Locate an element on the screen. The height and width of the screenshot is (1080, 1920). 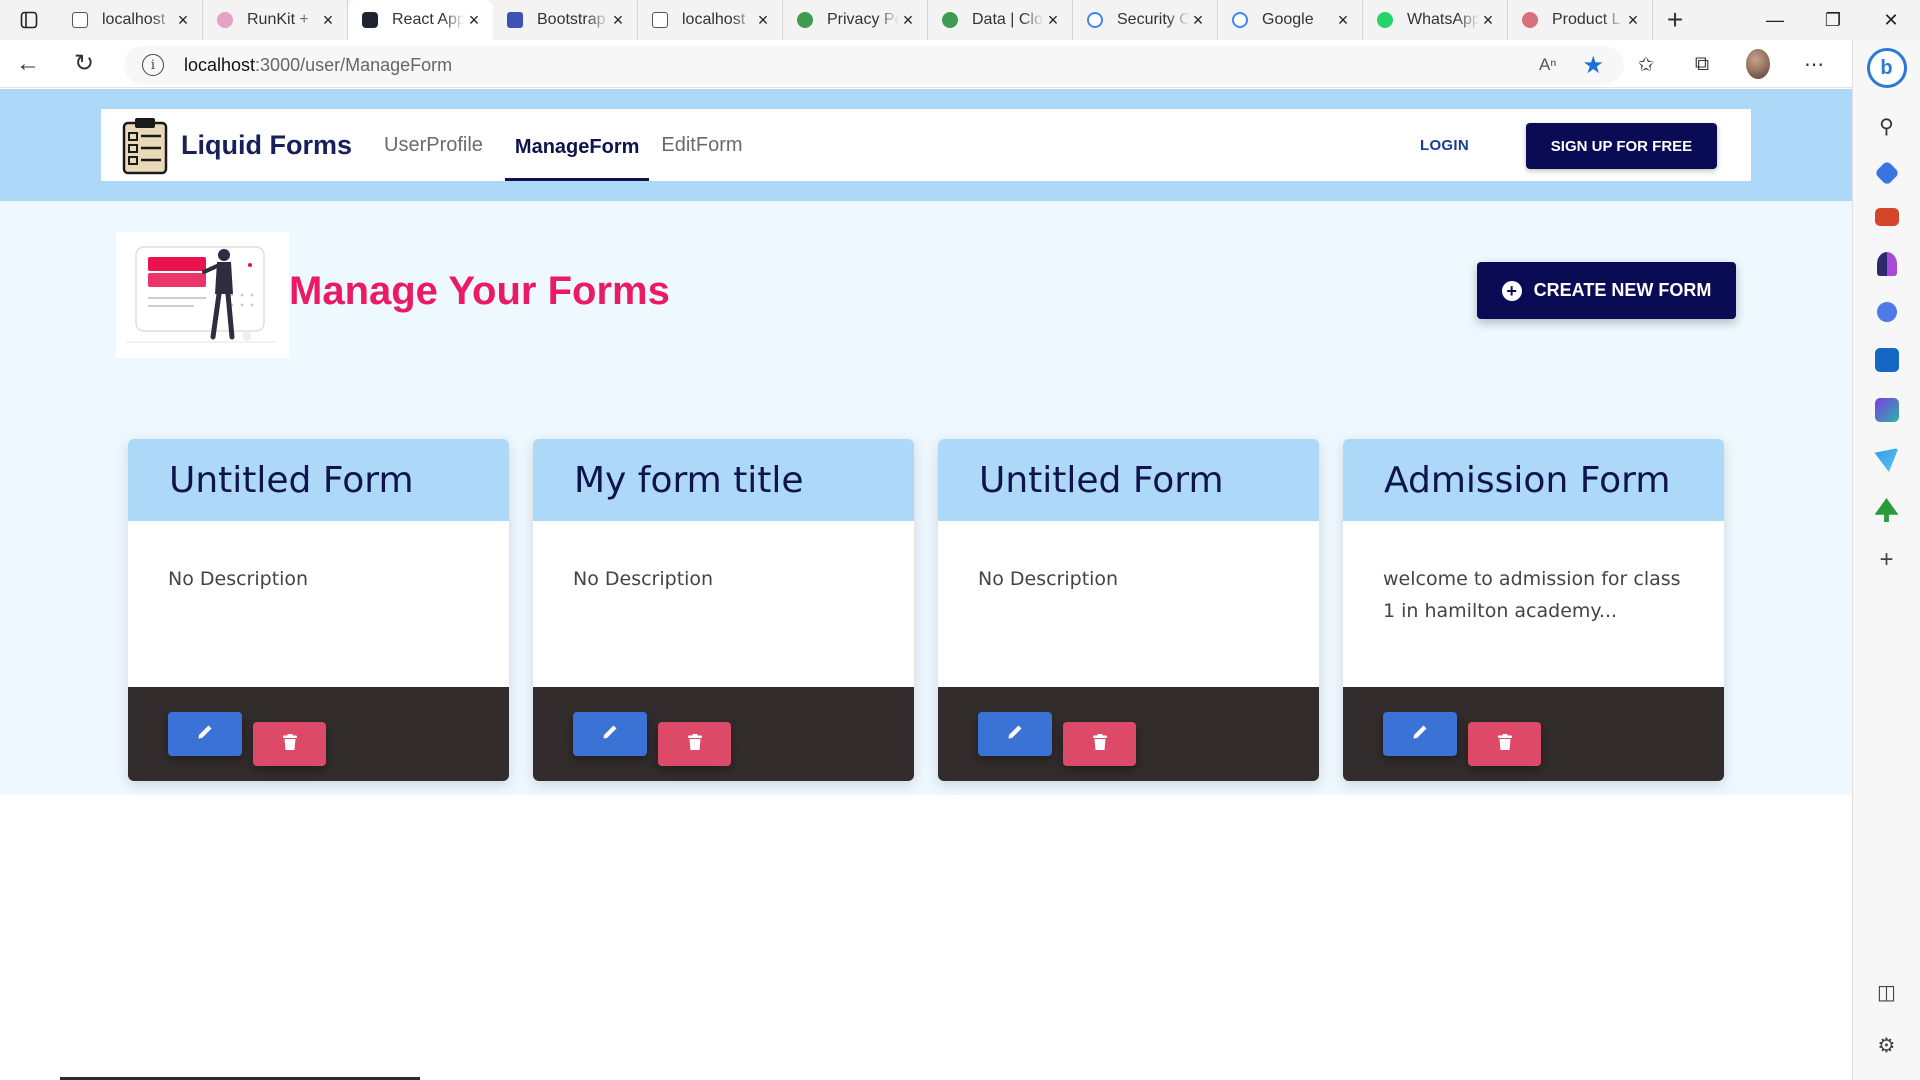
refresh-icon: ↻ is located at coordinates (84, 64).